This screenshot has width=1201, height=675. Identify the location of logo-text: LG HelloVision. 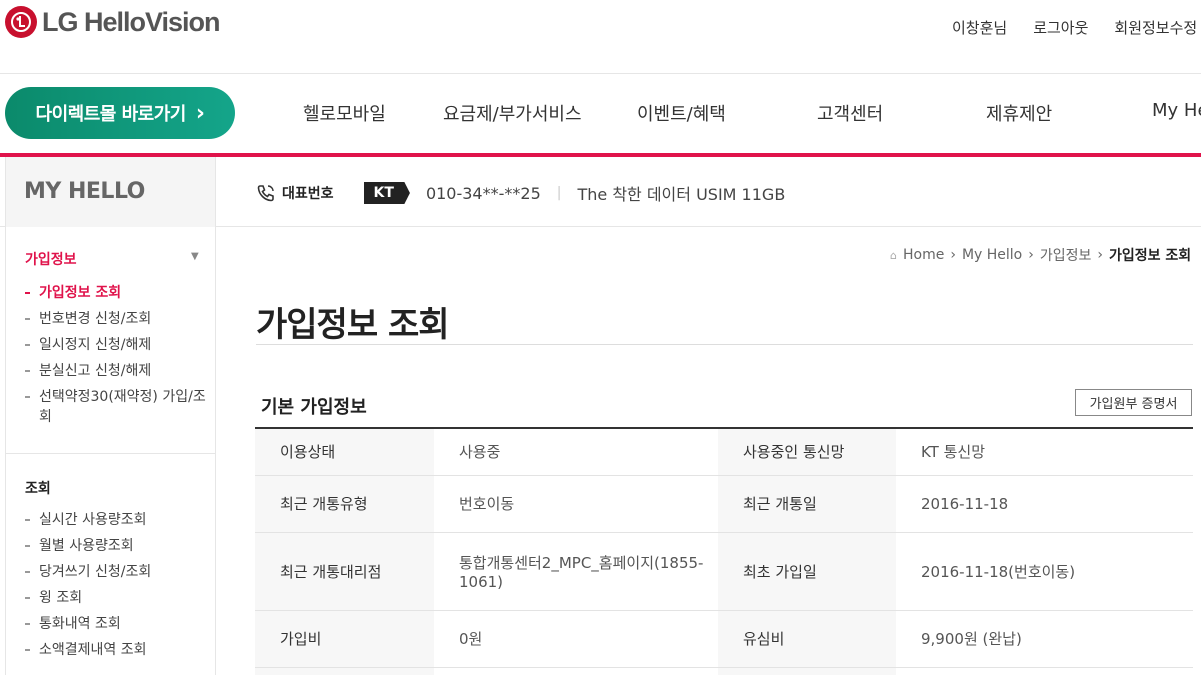
(131, 21).